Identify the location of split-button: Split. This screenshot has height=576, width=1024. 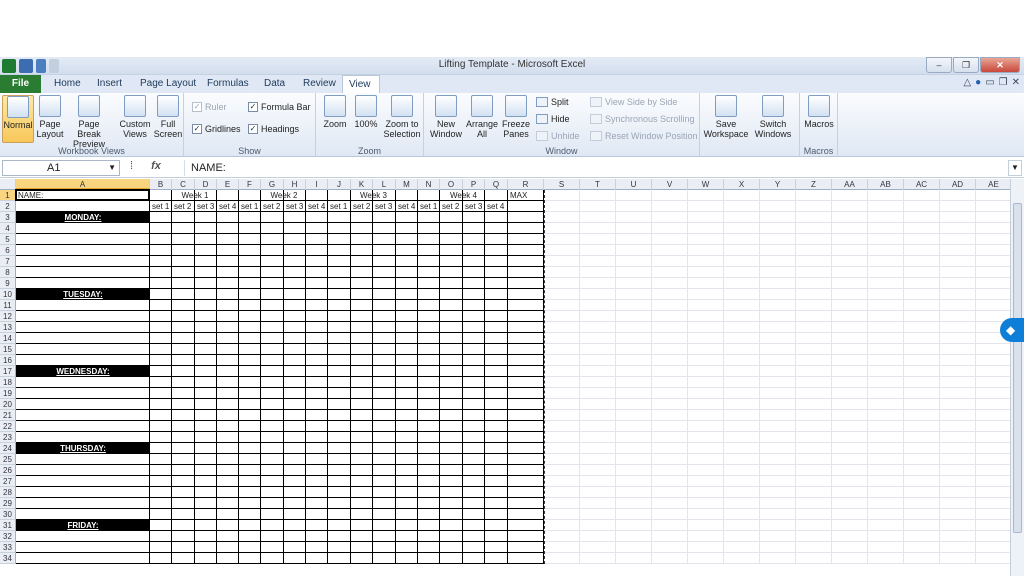
(552, 102).